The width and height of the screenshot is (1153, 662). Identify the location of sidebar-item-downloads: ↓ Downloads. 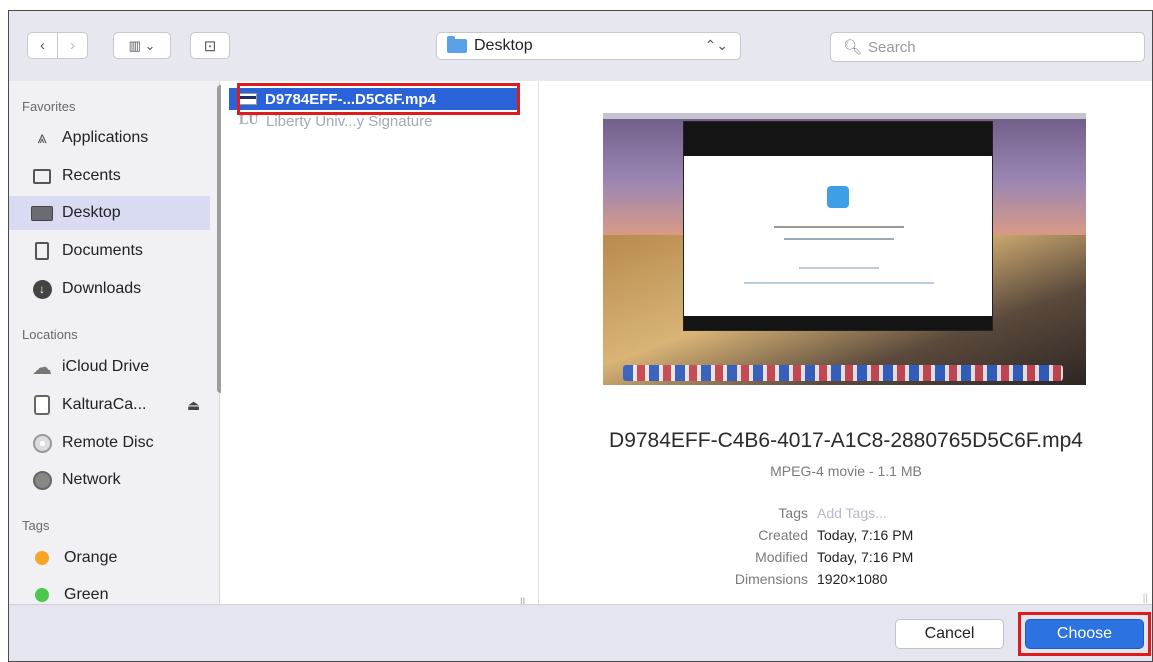
(109, 289).